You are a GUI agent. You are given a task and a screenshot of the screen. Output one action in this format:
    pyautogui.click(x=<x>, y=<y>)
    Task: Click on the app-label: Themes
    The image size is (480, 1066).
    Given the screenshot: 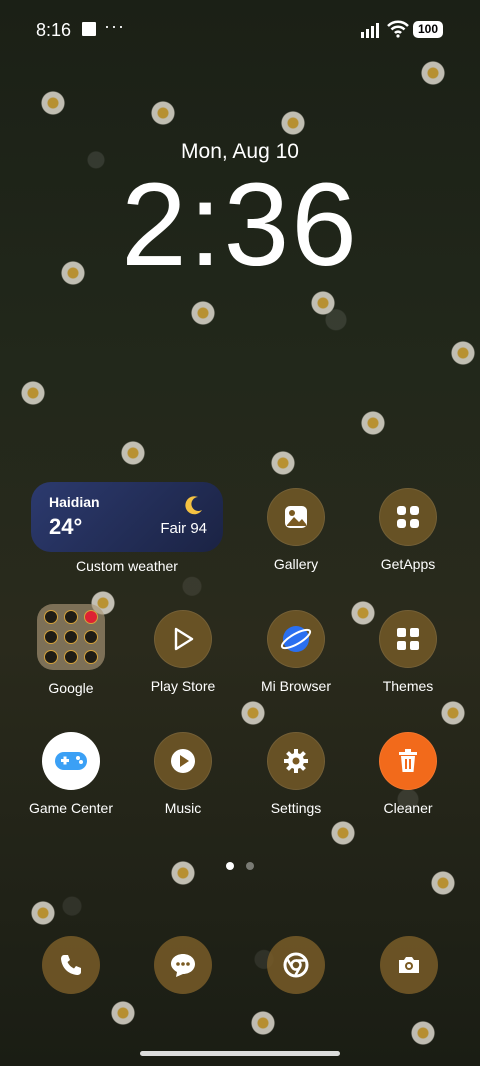 What is the action you would take?
    pyautogui.click(x=408, y=686)
    